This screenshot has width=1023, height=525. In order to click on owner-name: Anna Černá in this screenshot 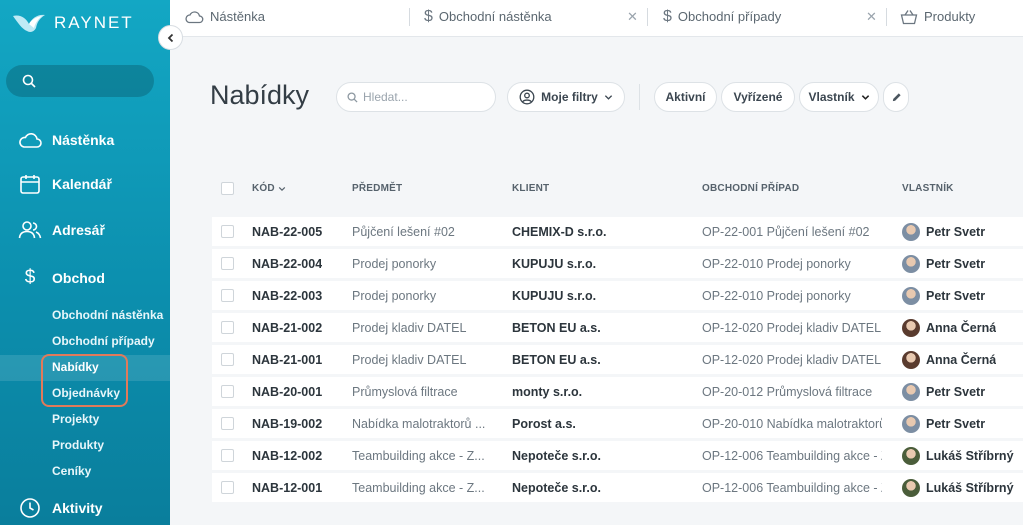, I will do `click(961, 360)`.